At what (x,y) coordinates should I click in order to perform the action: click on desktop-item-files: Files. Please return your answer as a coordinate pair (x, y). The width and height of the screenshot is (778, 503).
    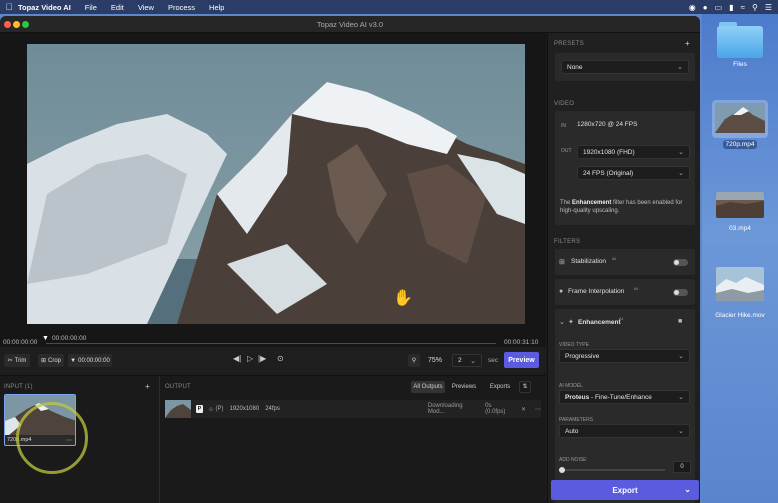
    Looking at the image, I should click on (740, 44).